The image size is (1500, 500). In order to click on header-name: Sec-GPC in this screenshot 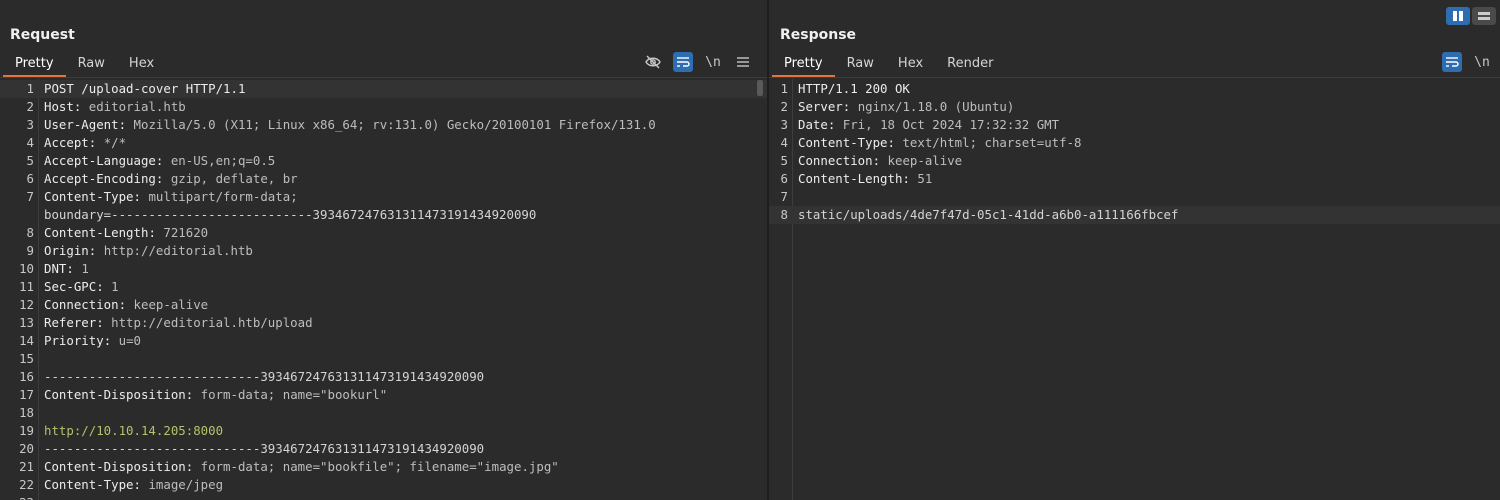, I will do `click(70, 286)`.